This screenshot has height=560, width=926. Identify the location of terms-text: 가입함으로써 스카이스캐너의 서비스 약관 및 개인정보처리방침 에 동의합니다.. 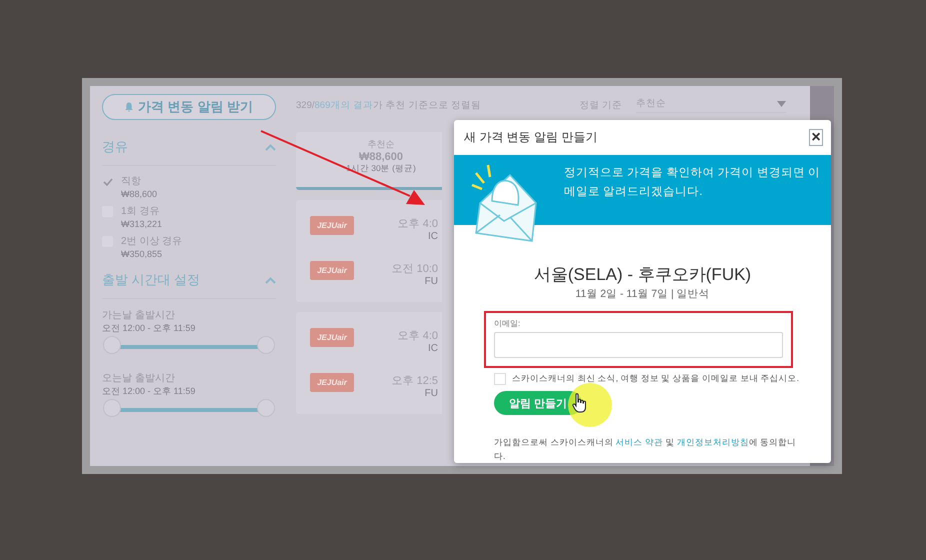
(646, 449).